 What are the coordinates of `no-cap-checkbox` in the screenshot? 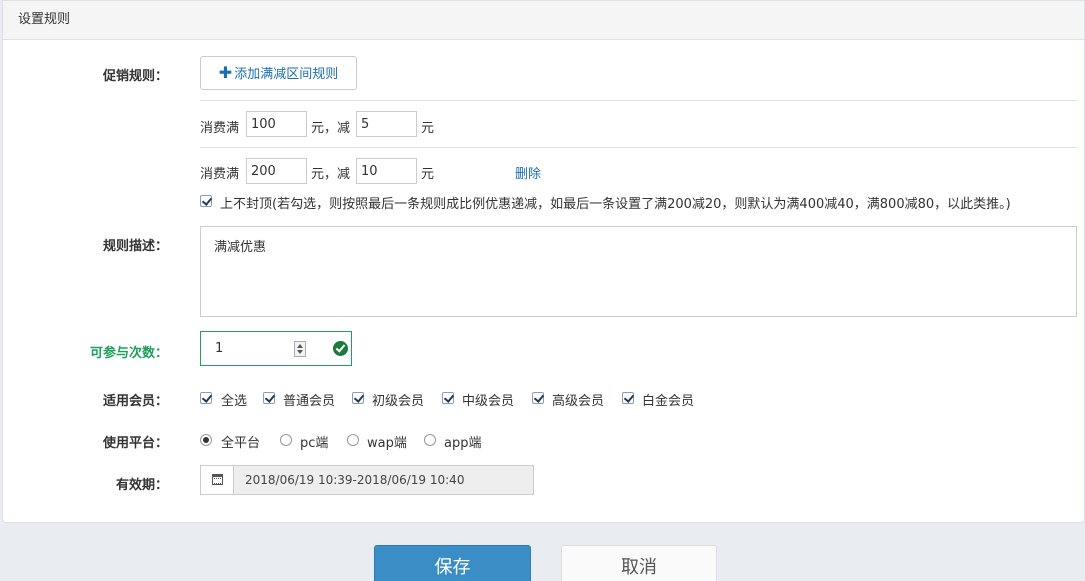 It's located at (206, 201).